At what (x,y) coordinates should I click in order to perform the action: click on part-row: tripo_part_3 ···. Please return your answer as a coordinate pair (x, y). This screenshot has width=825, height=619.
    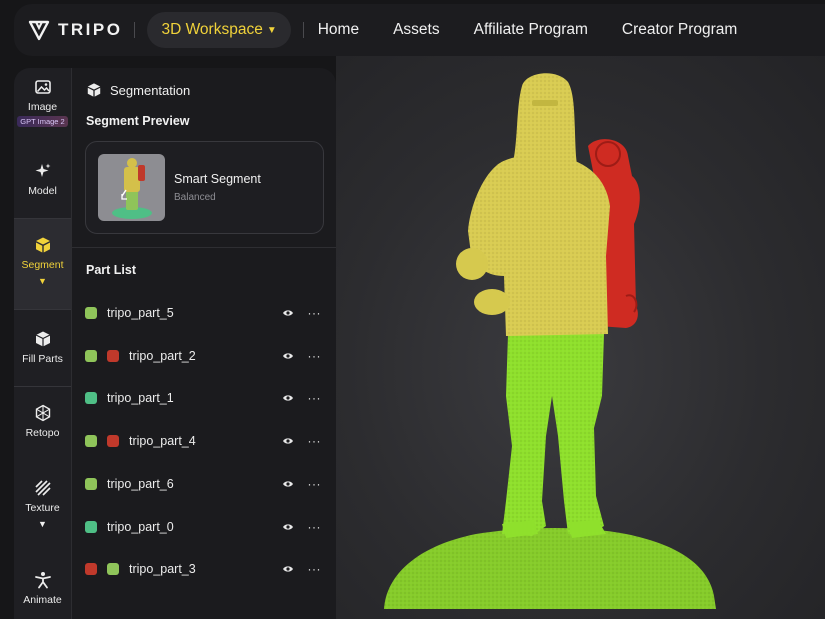
    Looking at the image, I should click on (204, 569).